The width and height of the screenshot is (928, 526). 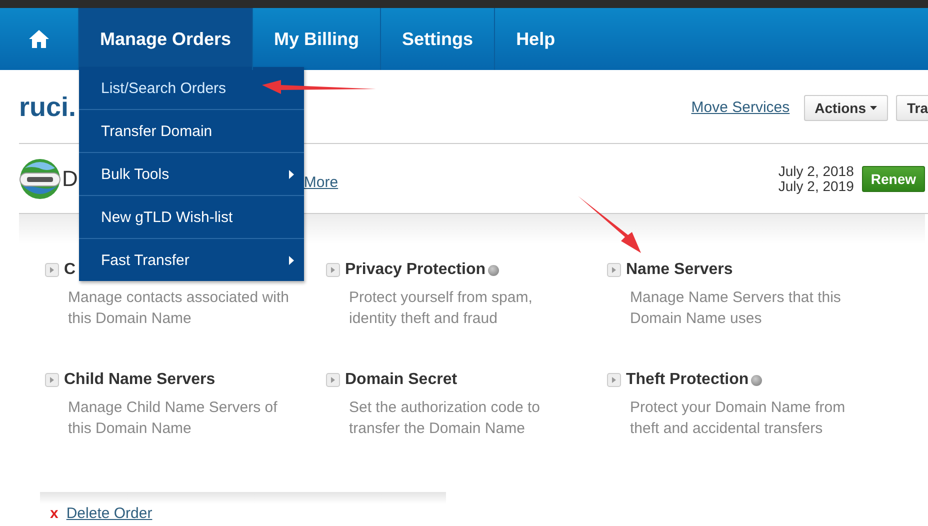 I want to click on date-text: July 2, 2018, so click(x=816, y=171).